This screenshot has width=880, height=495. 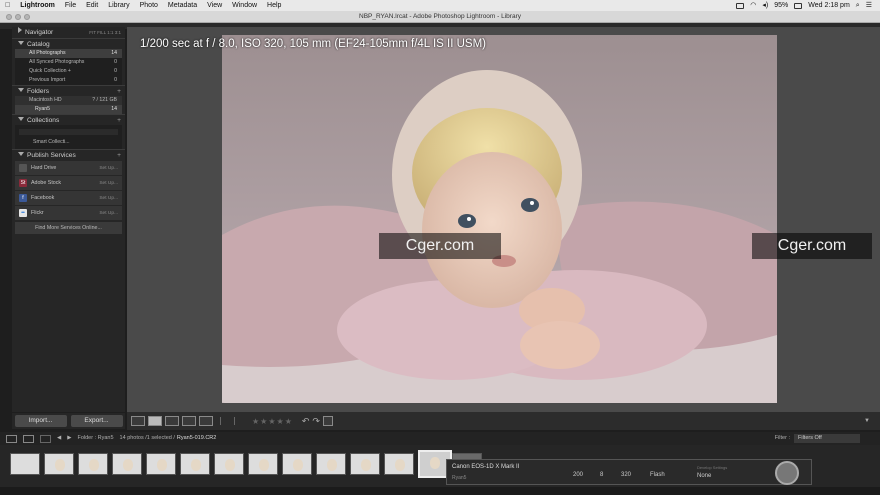 What do you see at coordinates (753, 5) in the screenshot?
I see `wifi-icon: ◠` at bounding box center [753, 5].